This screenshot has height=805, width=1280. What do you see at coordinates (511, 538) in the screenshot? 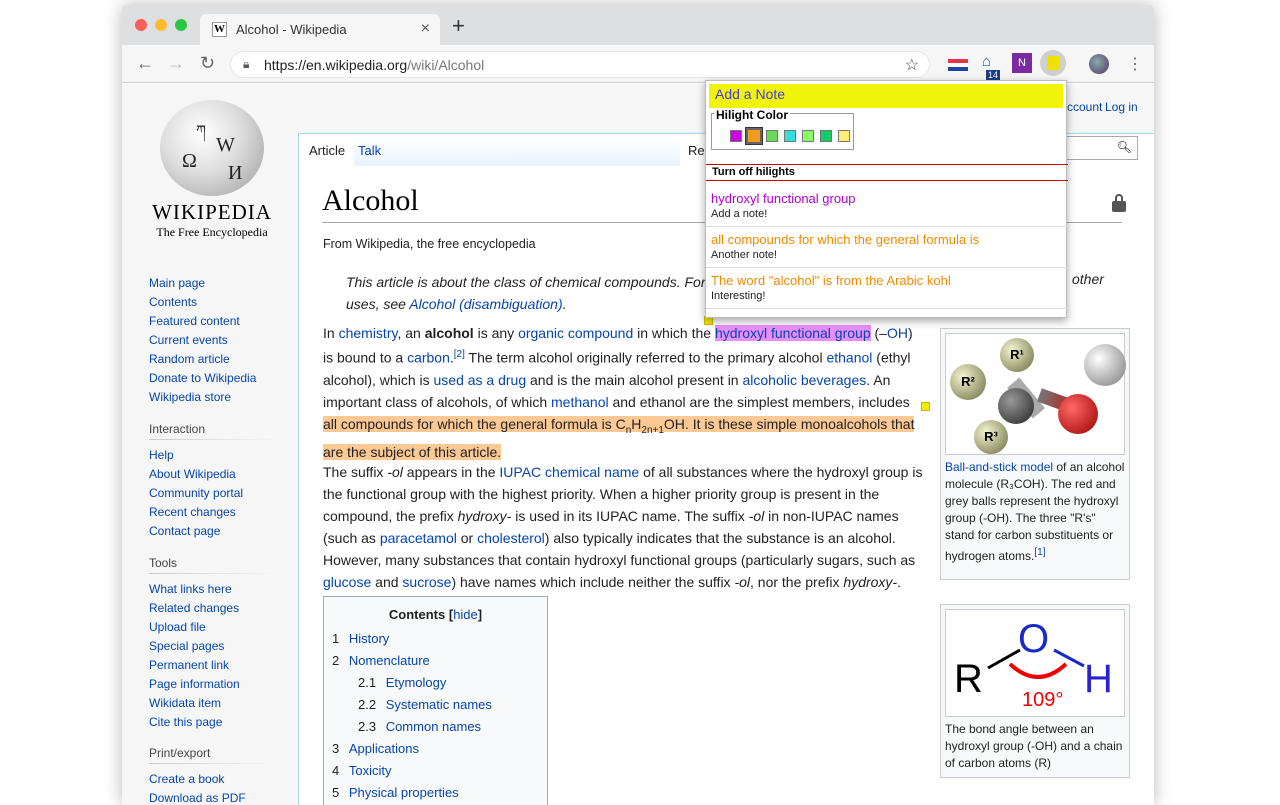
I see `link-cholesterol: cholesterol` at bounding box center [511, 538].